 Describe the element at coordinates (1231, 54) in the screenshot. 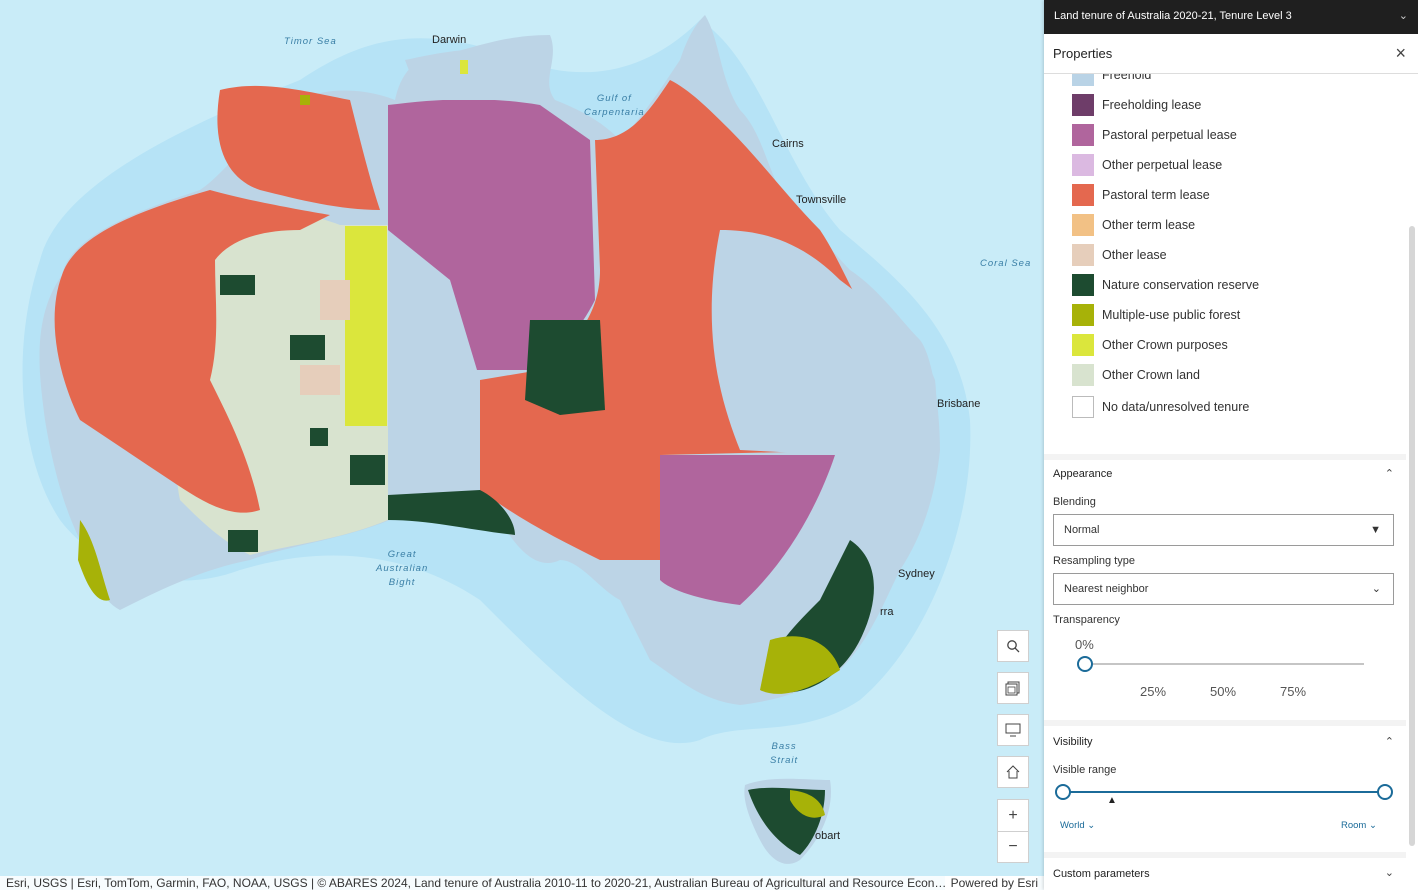

I see `properties-header: Properties ×` at that location.